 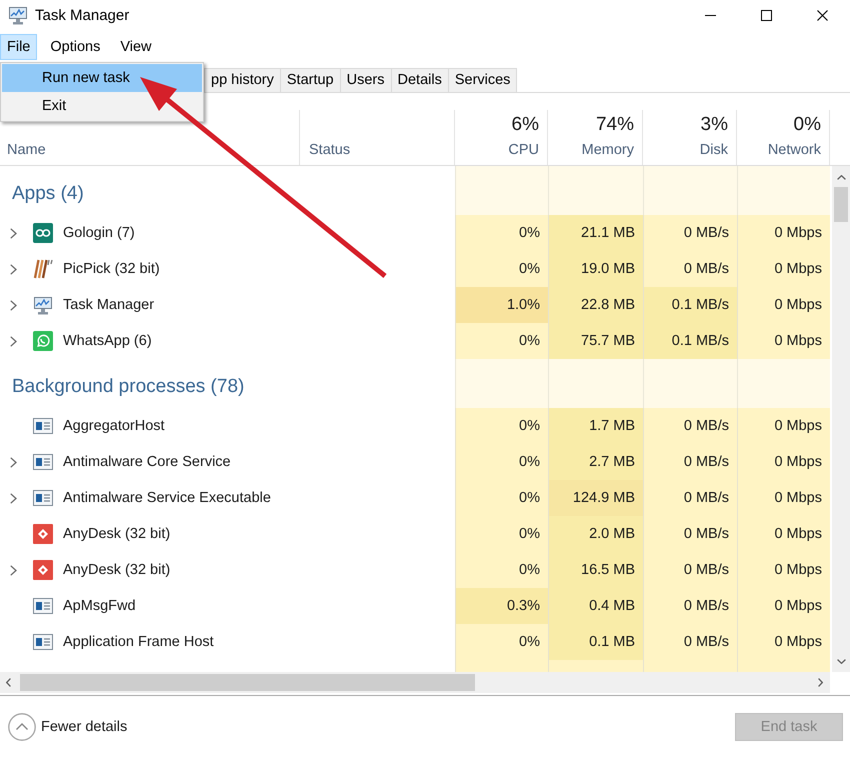 What do you see at coordinates (43, 534) in the screenshot?
I see `diamond-tile-icon` at bounding box center [43, 534].